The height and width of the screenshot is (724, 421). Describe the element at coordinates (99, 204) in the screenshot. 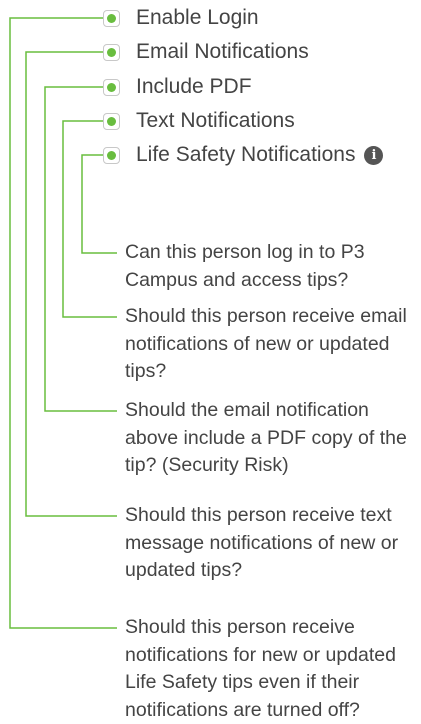

I see `connector-life-safety-notifications` at that location.